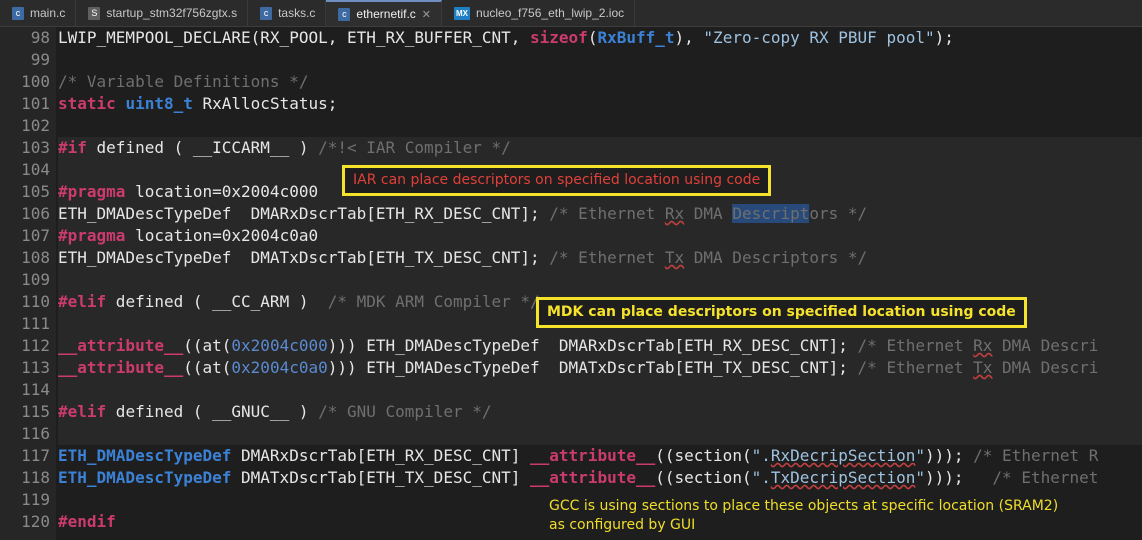 This screenshot has height=540, width=1142. What do you see at coordinates (426, 14) in the screenshot?
I see `close-icon: ✕` at bounding box center [426, 14].